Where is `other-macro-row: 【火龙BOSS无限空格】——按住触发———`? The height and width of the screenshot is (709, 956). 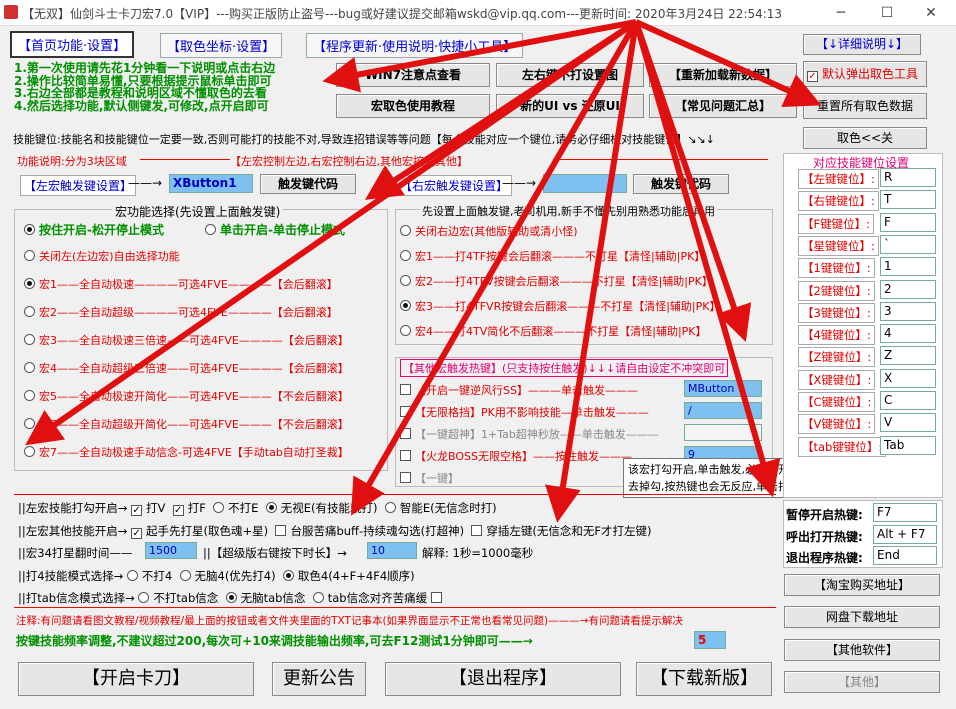 other-macro-row: 【火龙BOSS无限空格】——按住触发——— is located at coordinates (516, 456).